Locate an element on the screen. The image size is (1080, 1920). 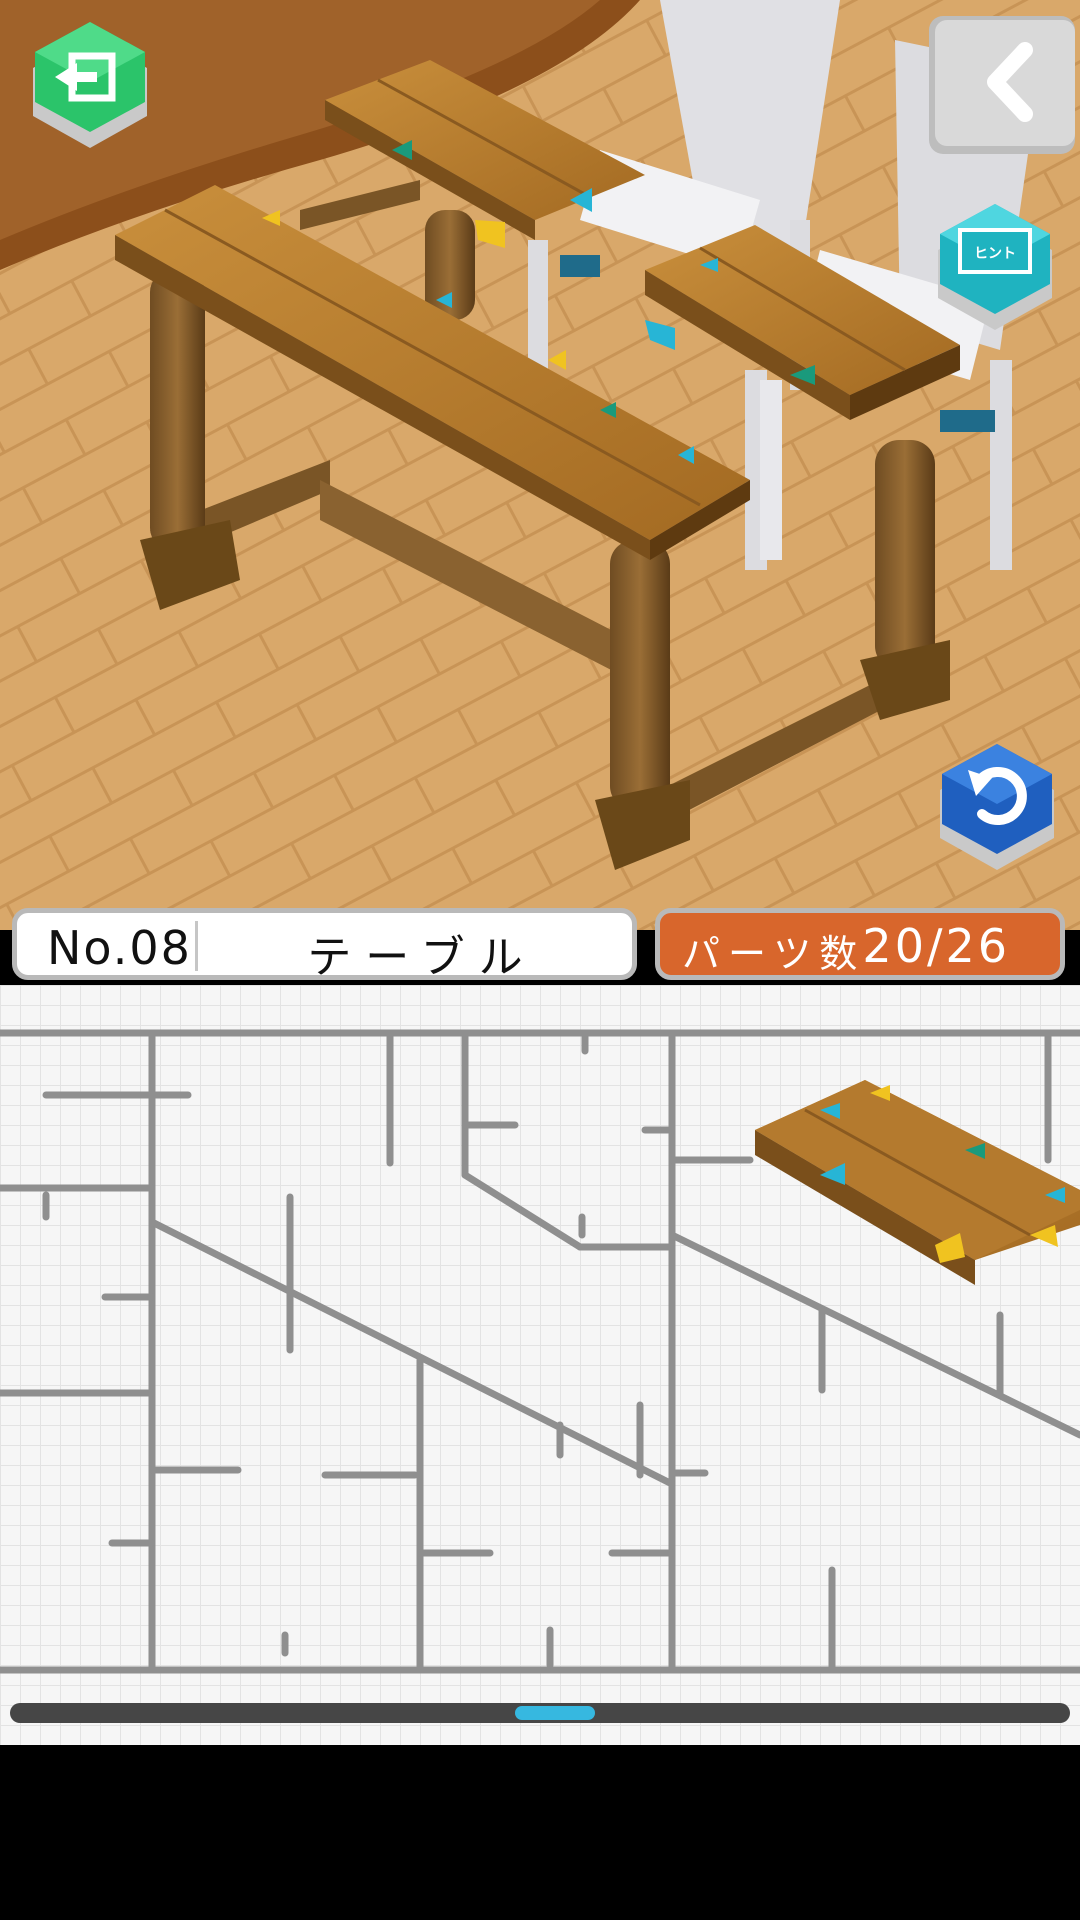
level-number: No.08 is located at coordinates (119, 948).